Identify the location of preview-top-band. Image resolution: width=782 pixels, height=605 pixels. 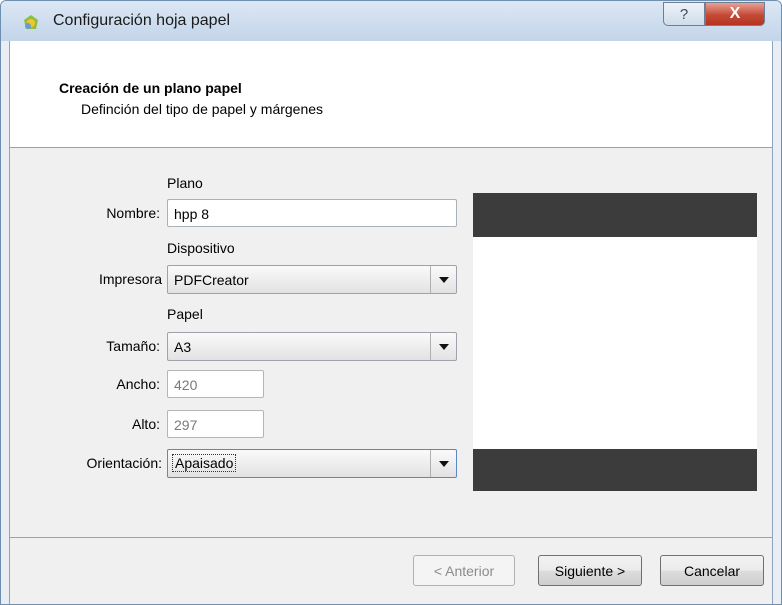
(615, 215).